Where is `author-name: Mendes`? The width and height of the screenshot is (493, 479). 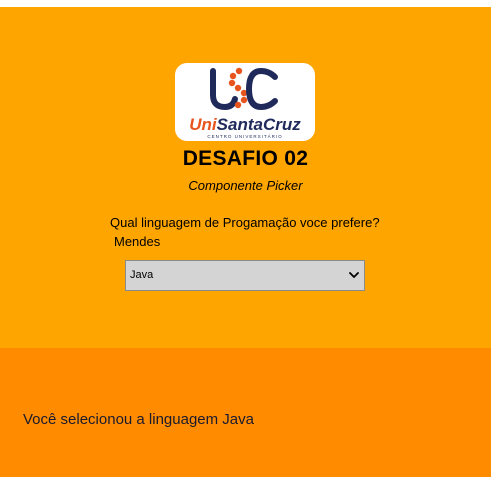 author-name: Mendes is located at coordinates (137, 241).